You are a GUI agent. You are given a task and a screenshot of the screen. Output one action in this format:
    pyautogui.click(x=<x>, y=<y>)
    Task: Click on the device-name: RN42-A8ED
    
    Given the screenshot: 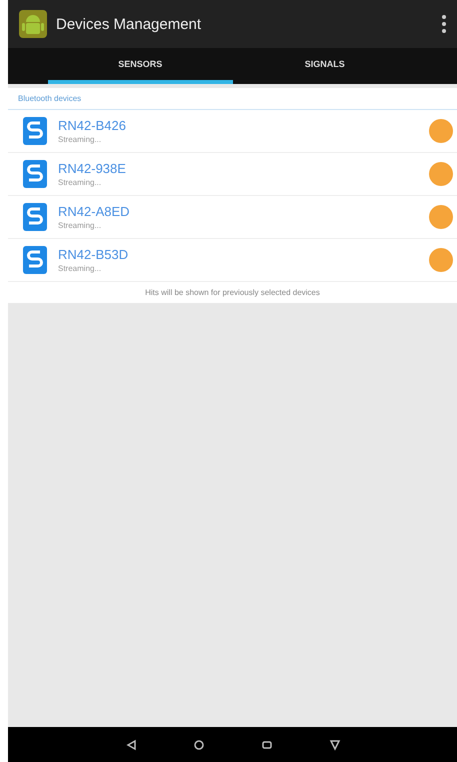 What is the action you would take?
    pyautogui.click(x=94, y=211)
    